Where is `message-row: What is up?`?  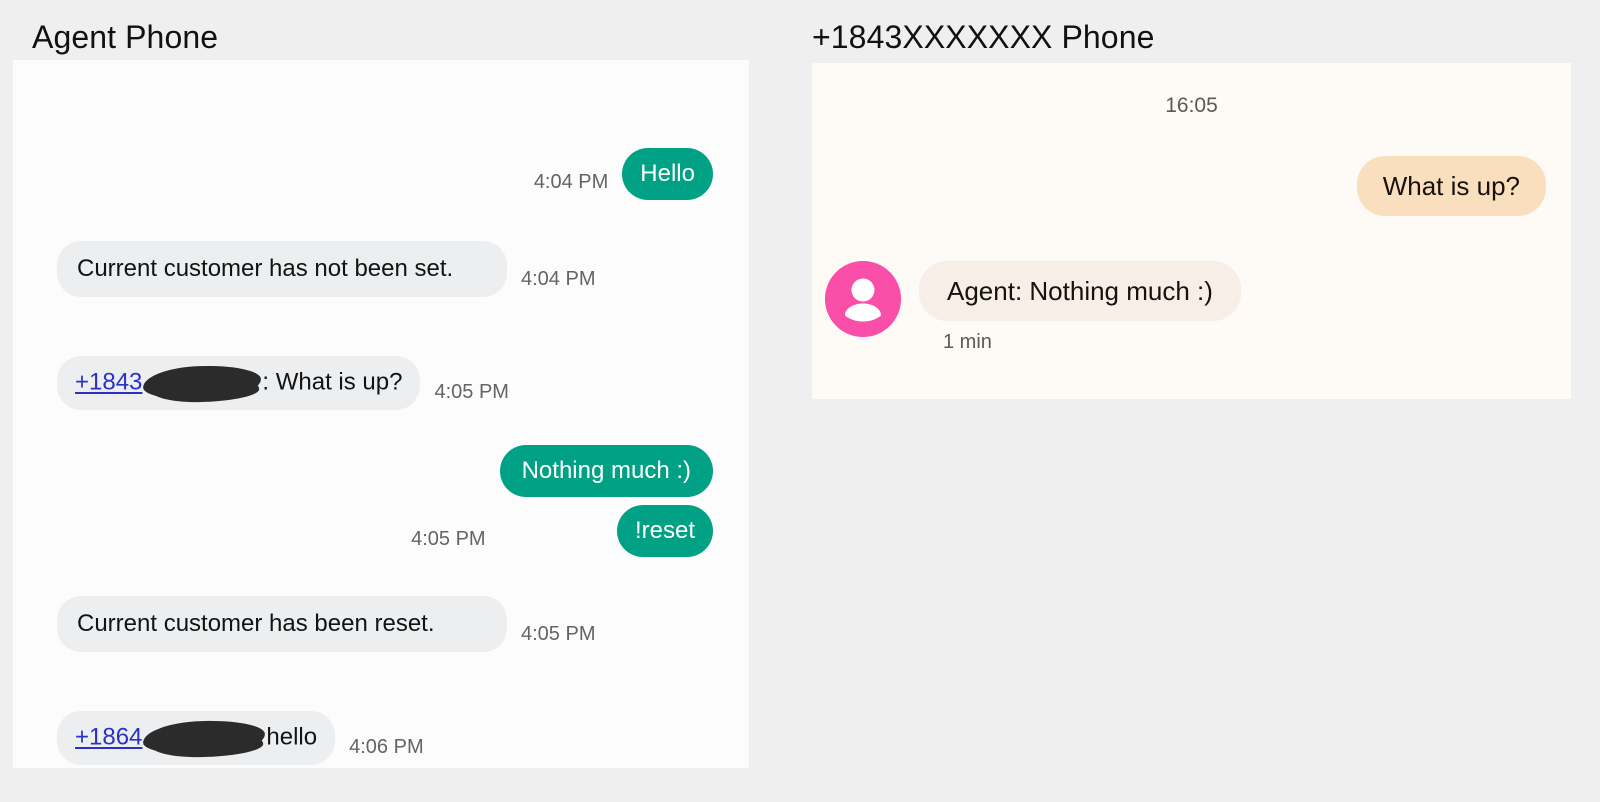
message-row: What is up? is located at coordinates (1451, 186).